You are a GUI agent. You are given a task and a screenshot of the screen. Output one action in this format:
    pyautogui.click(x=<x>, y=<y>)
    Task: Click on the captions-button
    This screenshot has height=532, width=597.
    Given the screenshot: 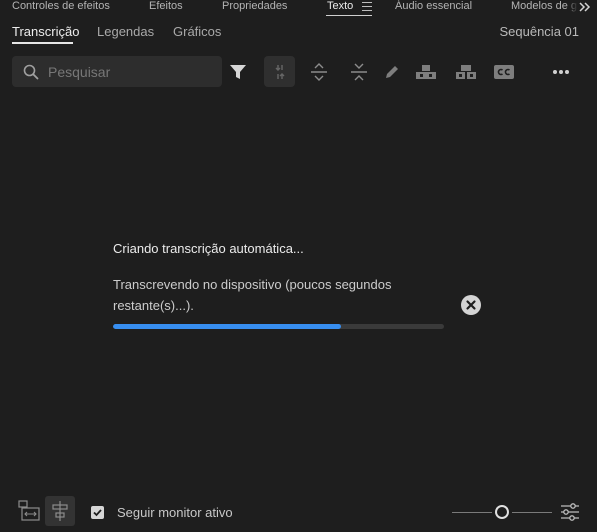 What is the action you would take?
    pyautogui.click(x=504, y=71)
    